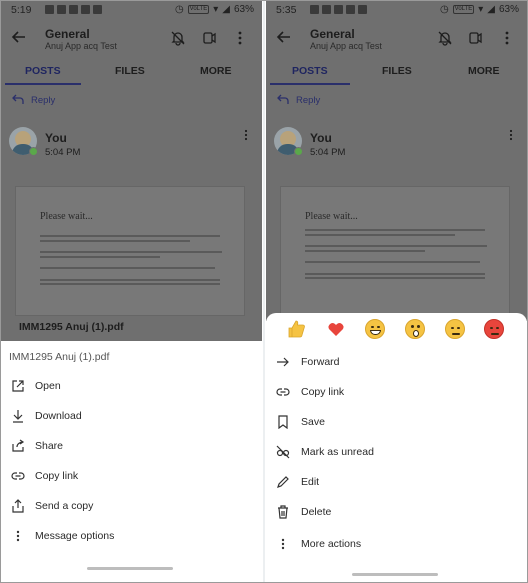 The height and width of the screenshot is (583, 528). Describe the element at coordinates (283, 362) in the screenshot. I see `forward-arrow-icon` at that location.